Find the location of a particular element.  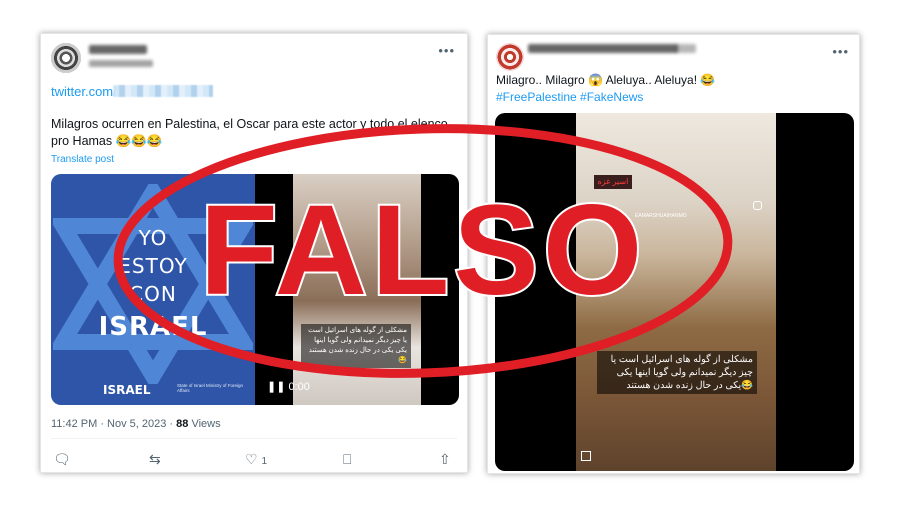

like-count: 1 is located at coordinates (264, 461).